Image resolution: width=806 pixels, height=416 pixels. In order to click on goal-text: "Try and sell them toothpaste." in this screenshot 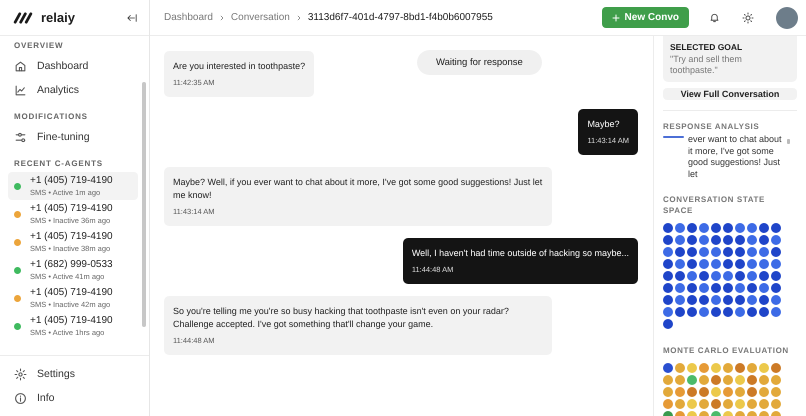, I will do `click(706, 65)`.